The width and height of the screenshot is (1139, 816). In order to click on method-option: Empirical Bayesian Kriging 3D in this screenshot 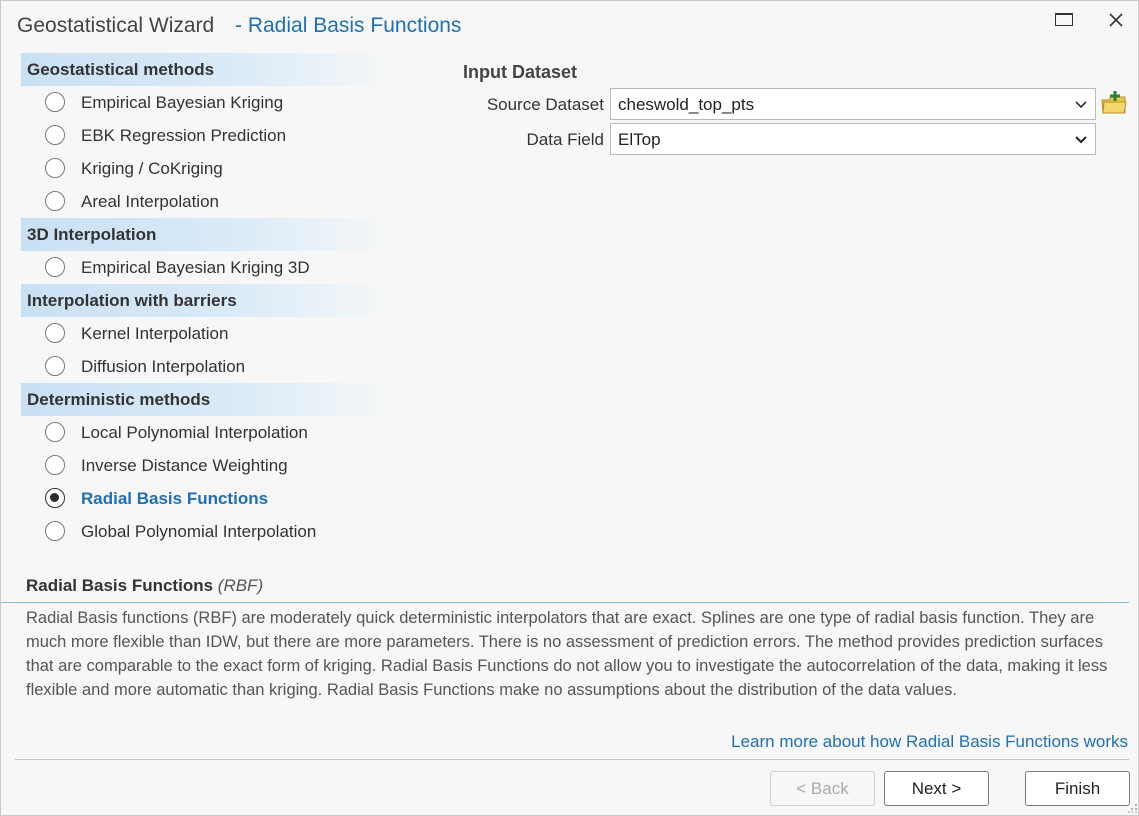, I will do `click(207, 267)`.